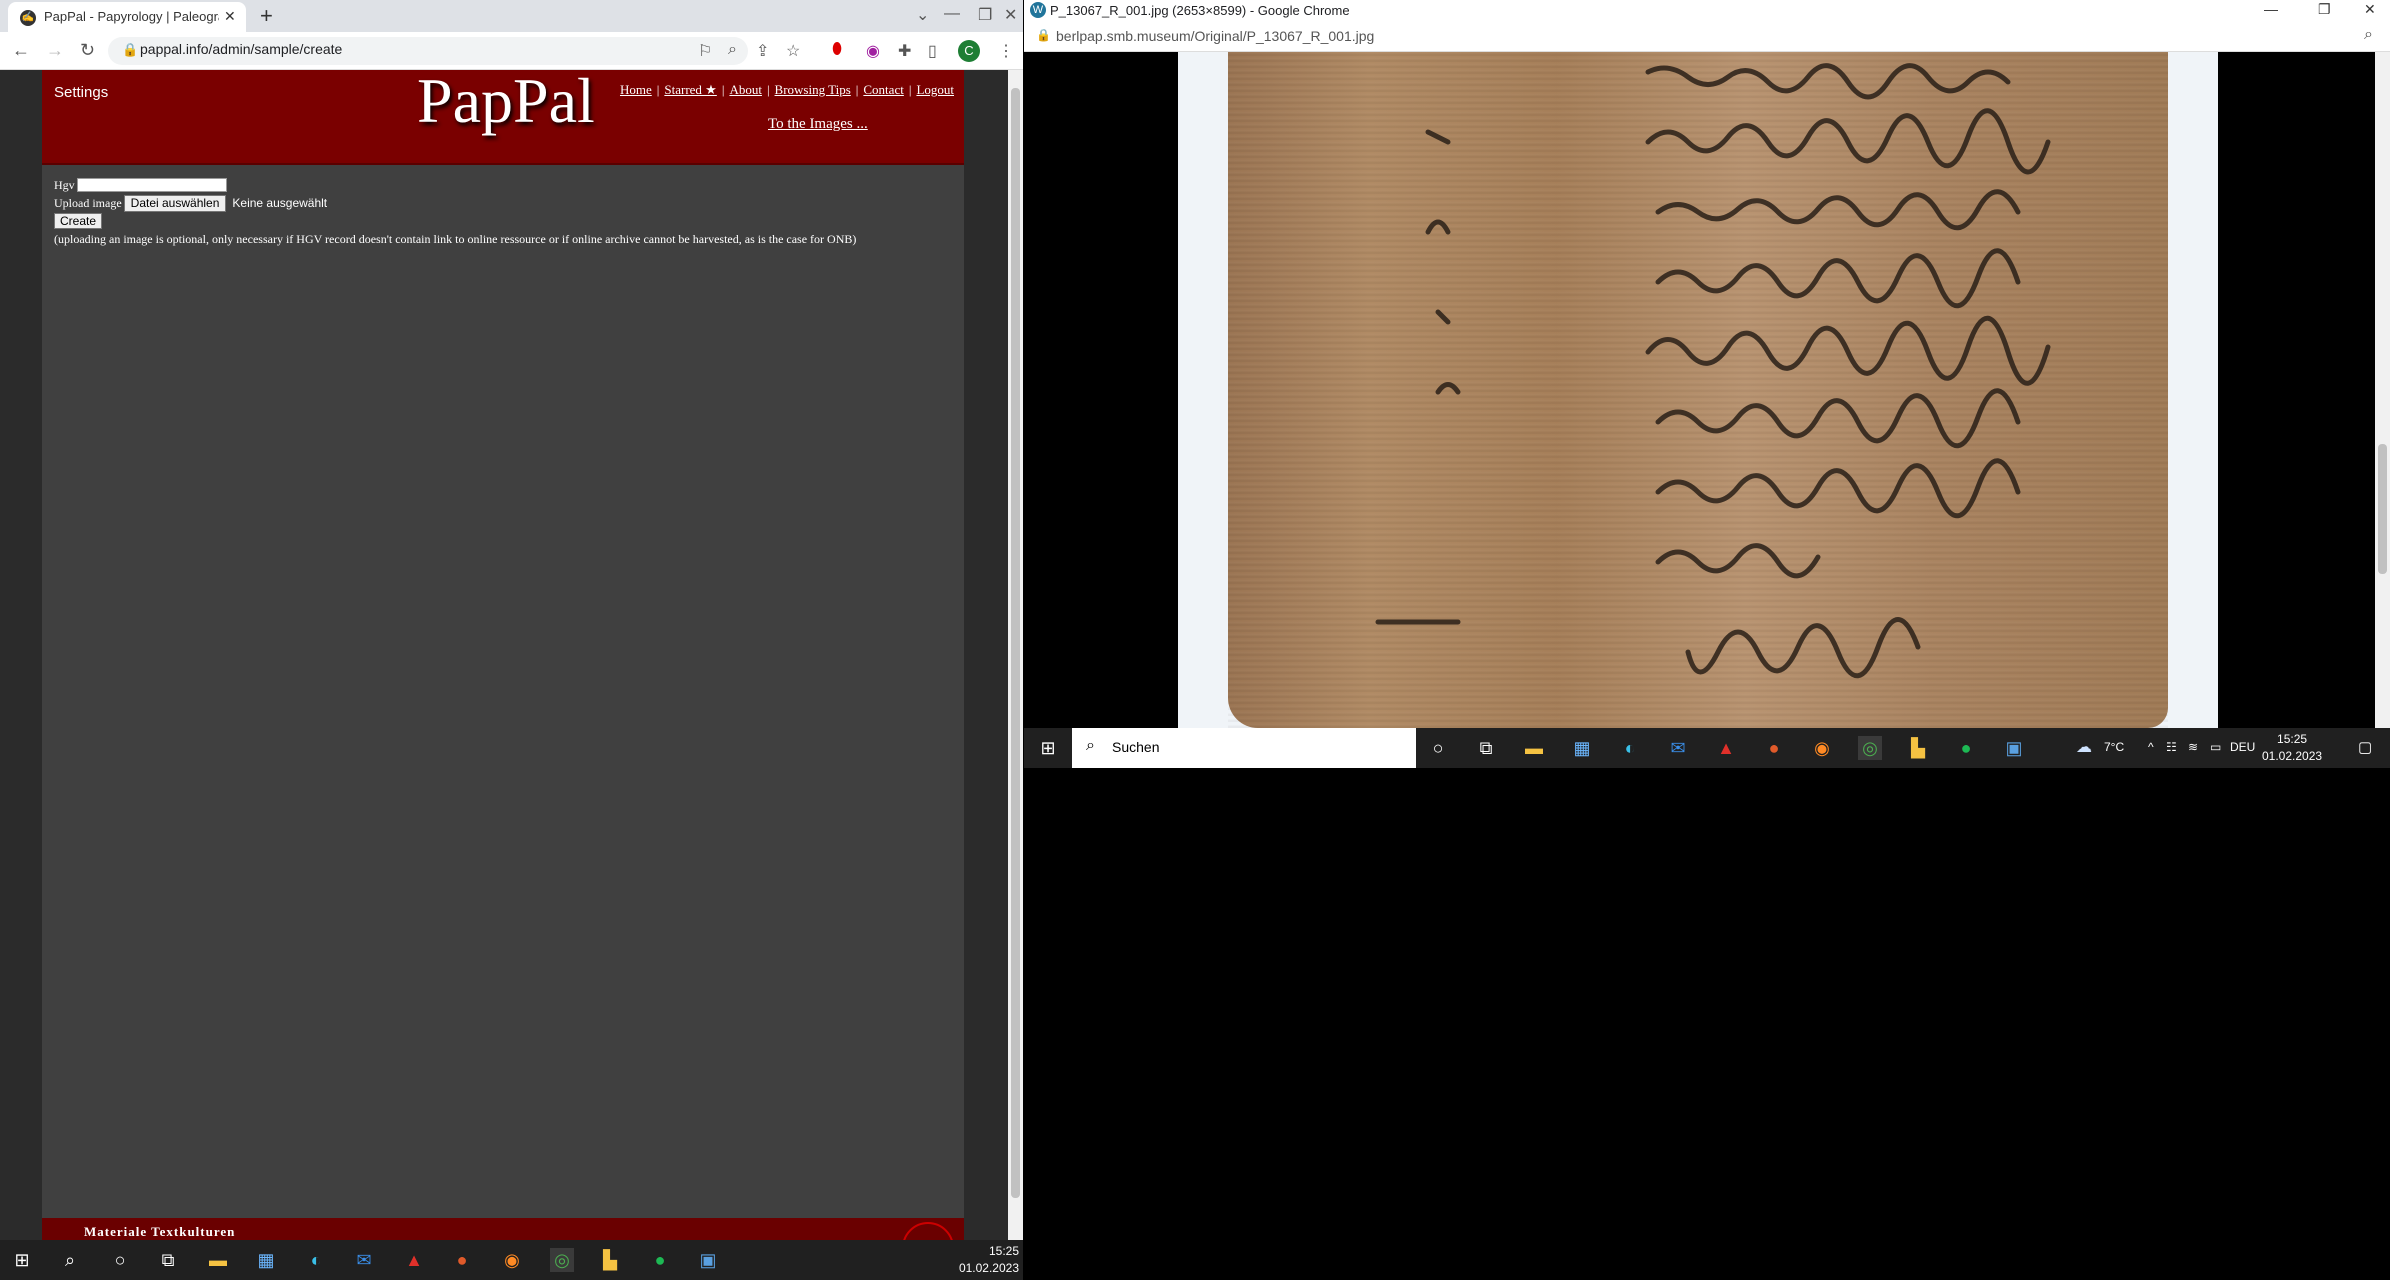 The width and height of the screenshot is (2390, 1280). What do you see at coordinates (70, 1260) in the screenshot?
I see `search-icon: ⌕` at bounding box center [70, 1260].